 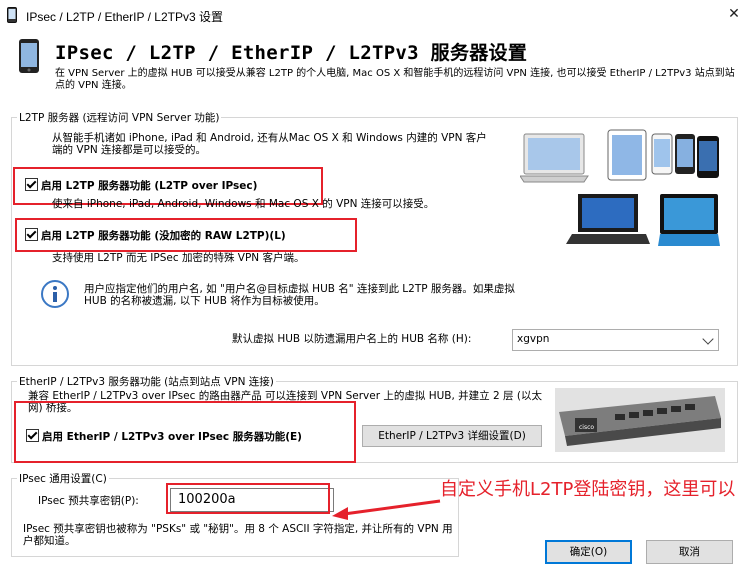 I want to click on default-hub-value: xgvpn, so click(x=533, y=339).